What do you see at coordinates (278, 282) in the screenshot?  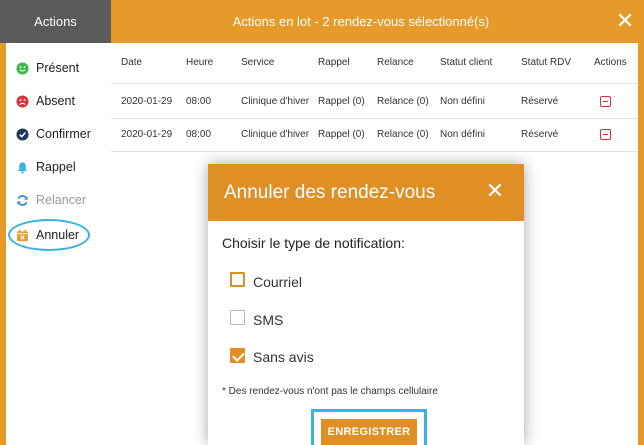 I see `option-label: Courriel` at bounding box center [278, 282].